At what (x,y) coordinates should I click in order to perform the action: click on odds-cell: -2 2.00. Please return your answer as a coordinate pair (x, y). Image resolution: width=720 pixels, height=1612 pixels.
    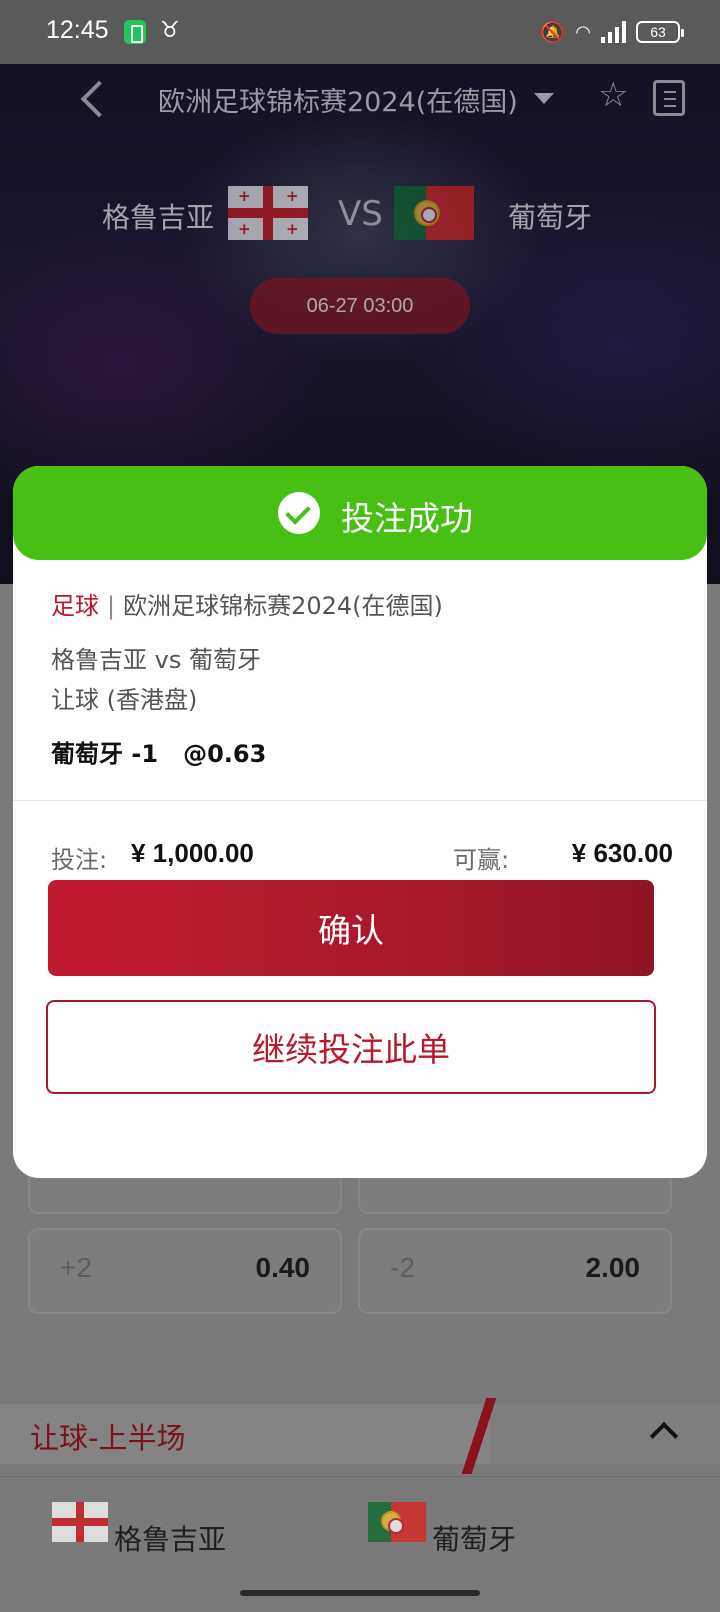
    Looking at the image, I should click on (515, 1271).